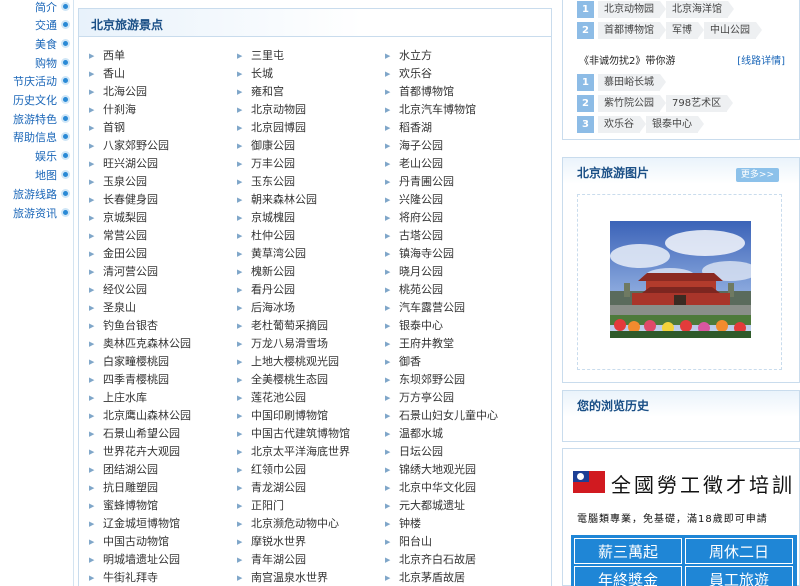 The image size is (800, 586). I want to click on attraction-item: ▶ 看丹公园, so click(312, 290).